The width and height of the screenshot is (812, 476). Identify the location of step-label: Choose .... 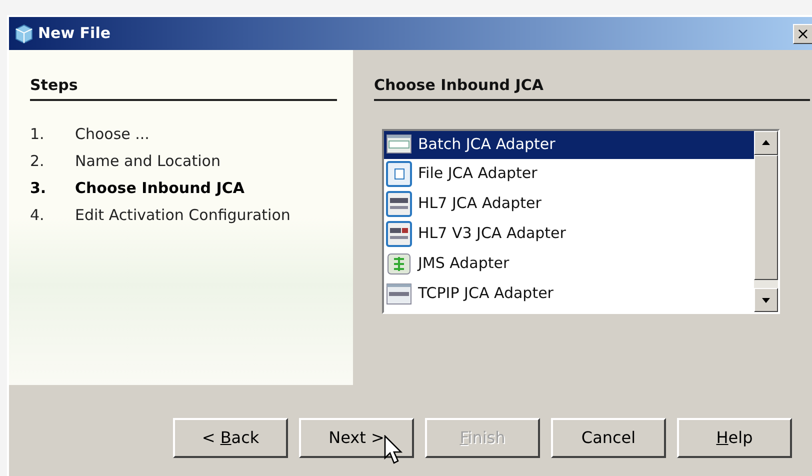
(112, 134).